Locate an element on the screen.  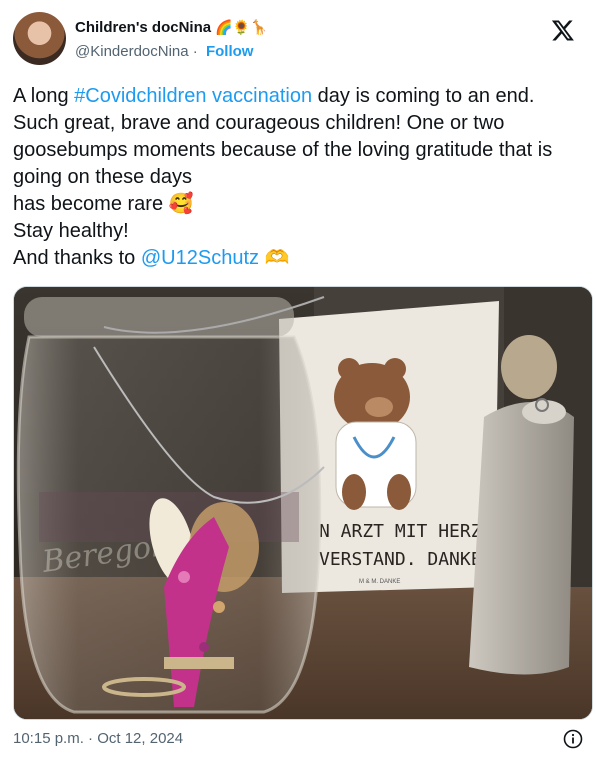
hashtag-link: #Covidchildren vaccination is located at coordinates (193, 96).